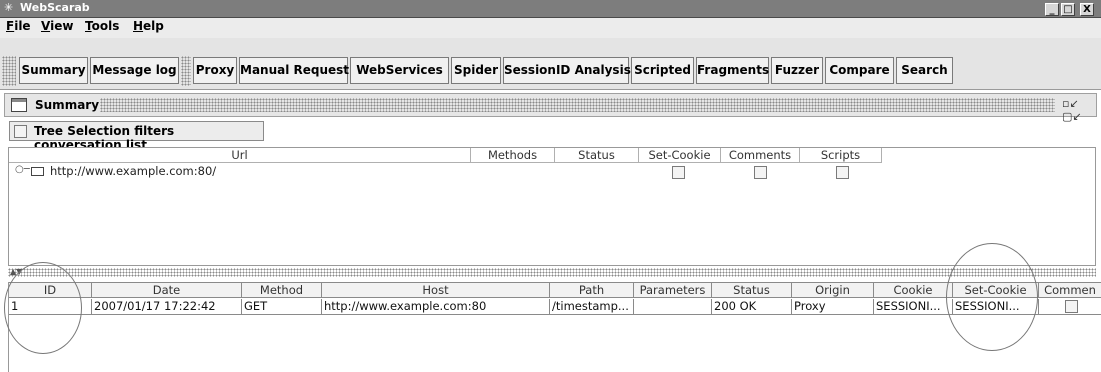 Image resolution: width=1101 pixels, height=372 pixels. What do you see at coordinates (436, 307) in the screenshot?
I see `conv-cell-host: http://www.example.com:80` at bounding box center [436, 307].